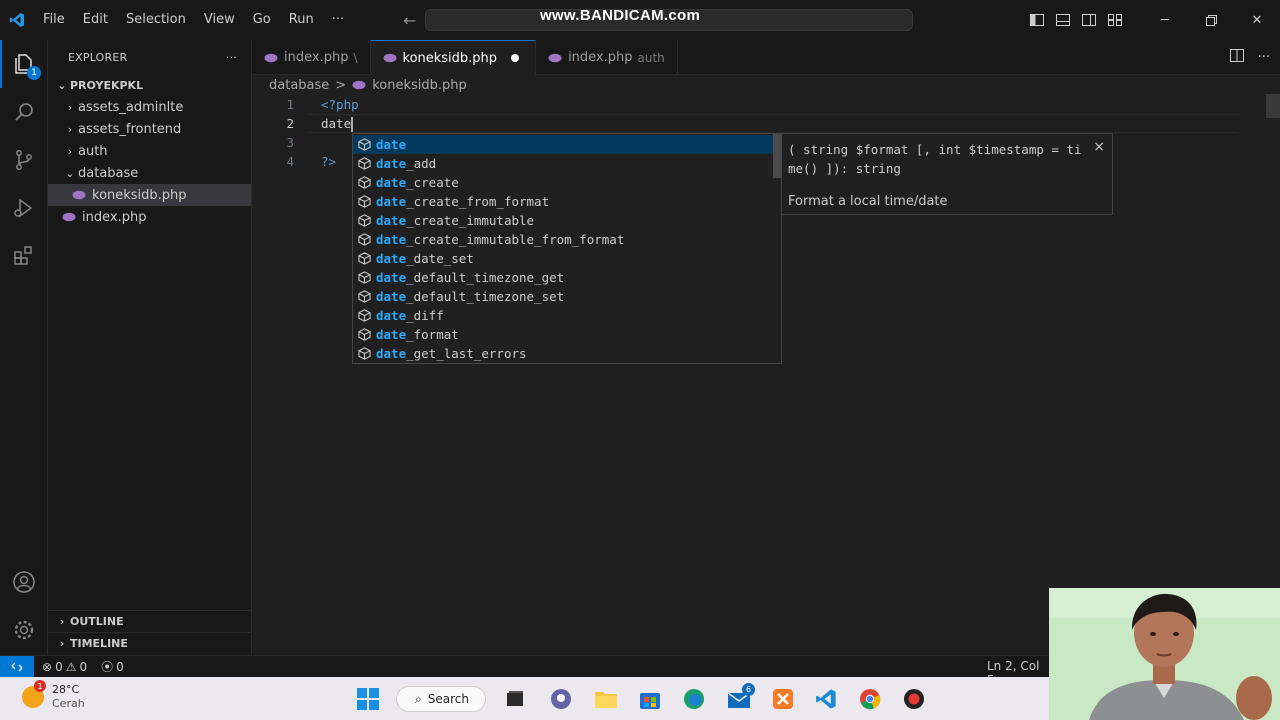  I want to click on tree-folder-assets-adminlte: › assets_adminlte, so click(149, 107).